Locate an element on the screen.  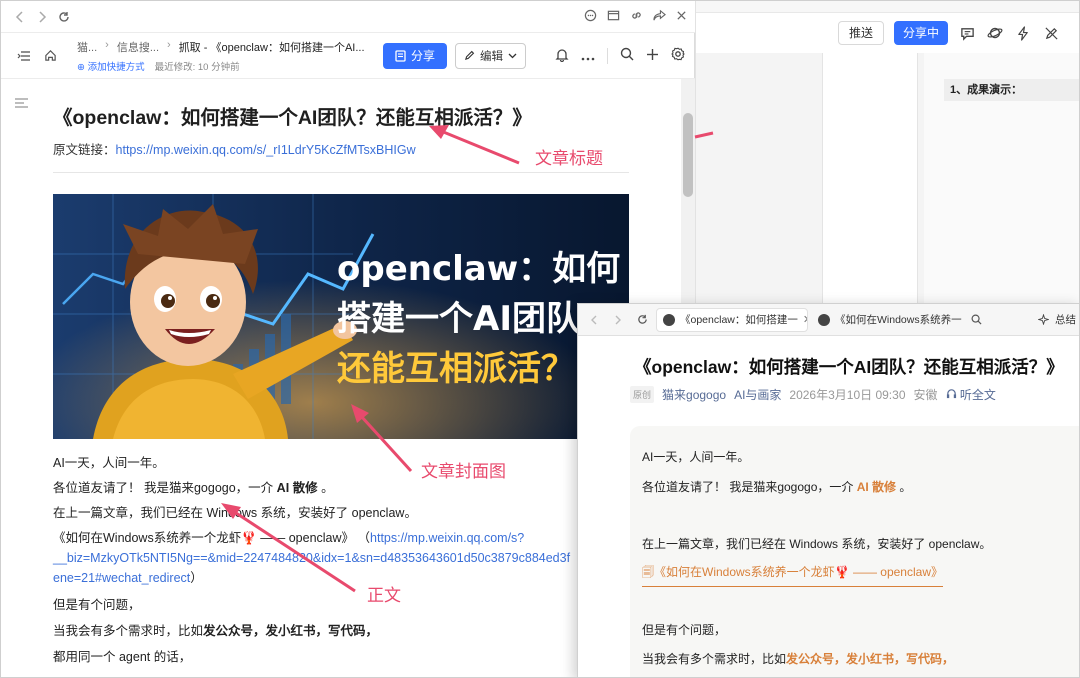
home-icon is located at coordinates (50, 56).